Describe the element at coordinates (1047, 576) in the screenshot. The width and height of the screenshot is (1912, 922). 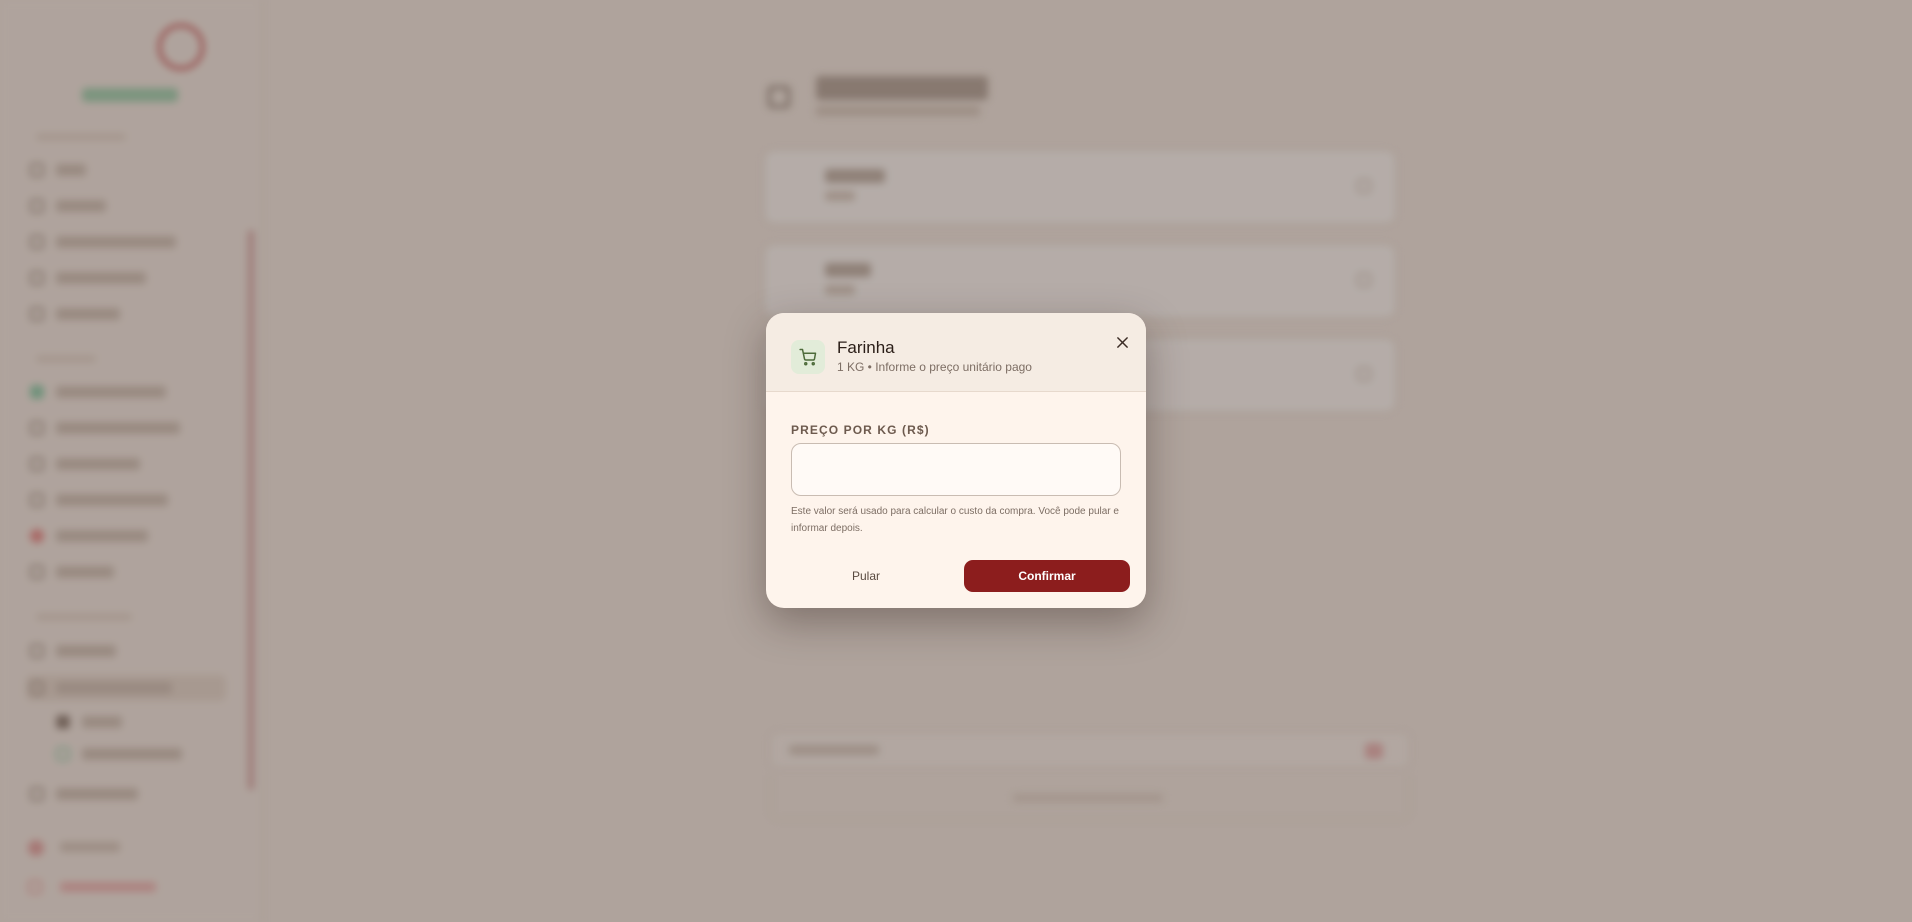
I see `confirm-button: Confirmar` at that location.